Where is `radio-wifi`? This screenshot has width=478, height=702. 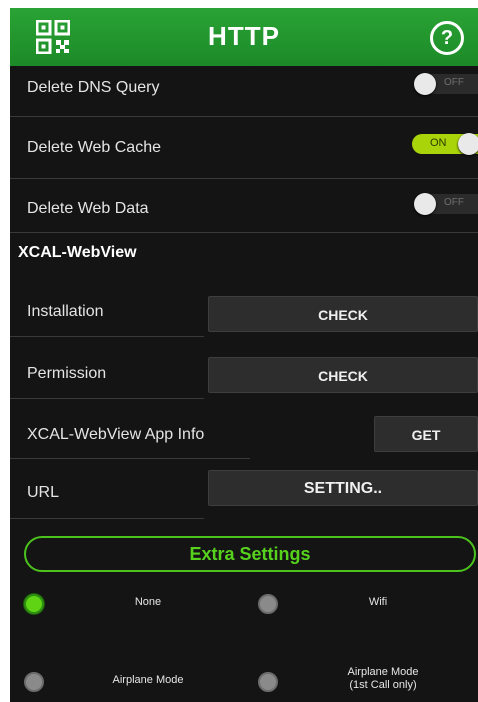
radio-wifi is located at coordinates (268, 604).